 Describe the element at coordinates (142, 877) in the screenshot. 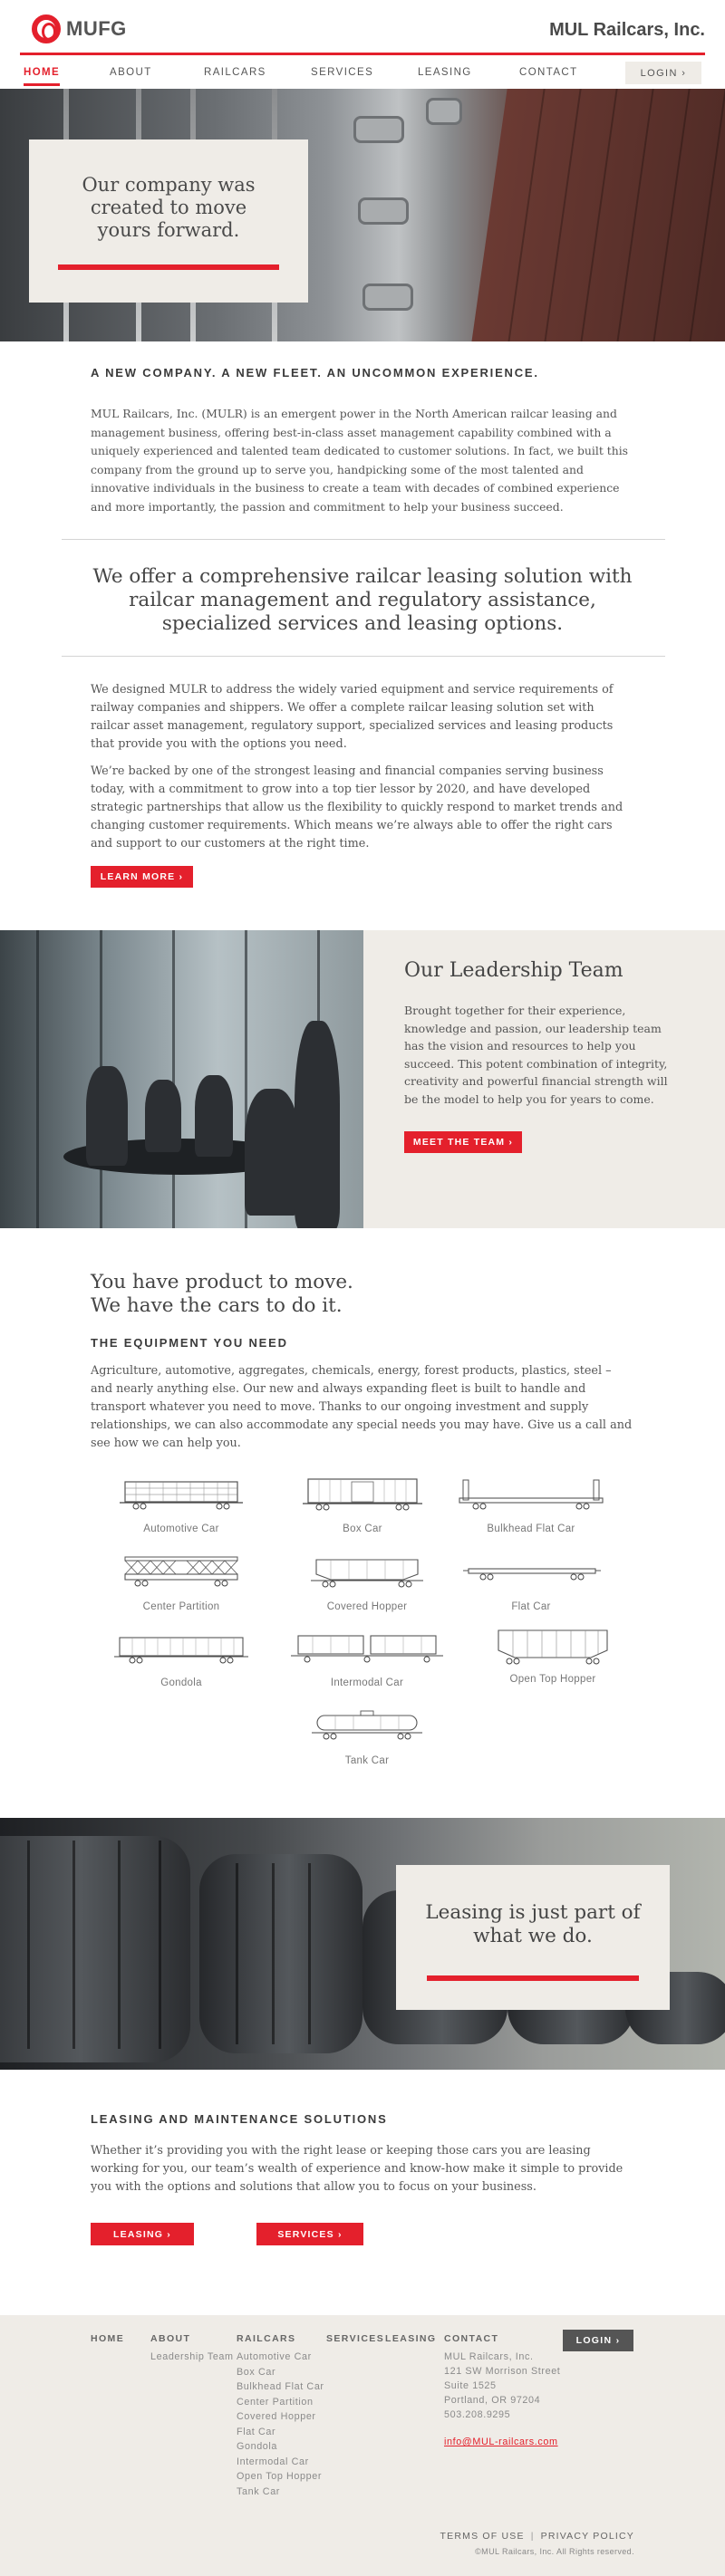

I see `learn-more-button: LEARN MORE ›` at that location.